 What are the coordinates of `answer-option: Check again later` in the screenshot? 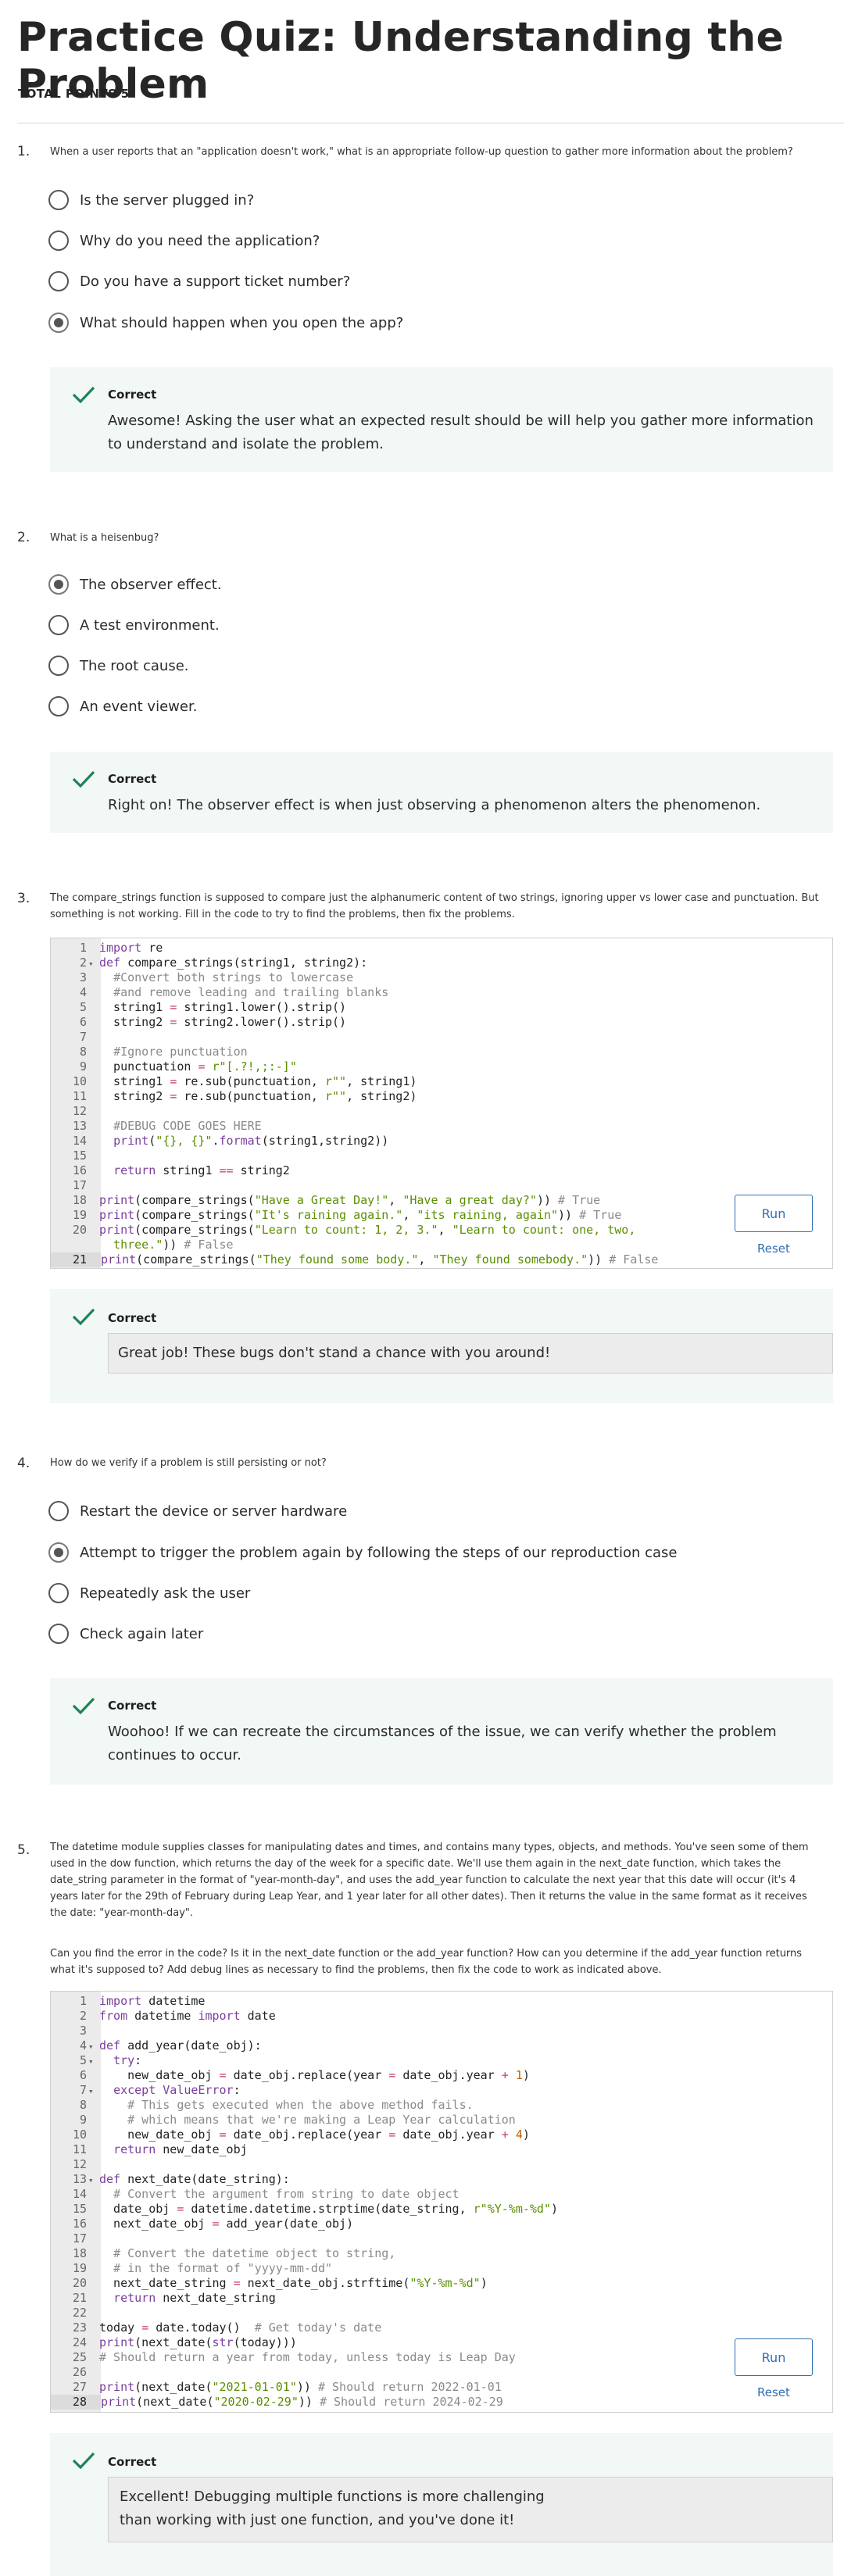 It's located at (125, 1634).